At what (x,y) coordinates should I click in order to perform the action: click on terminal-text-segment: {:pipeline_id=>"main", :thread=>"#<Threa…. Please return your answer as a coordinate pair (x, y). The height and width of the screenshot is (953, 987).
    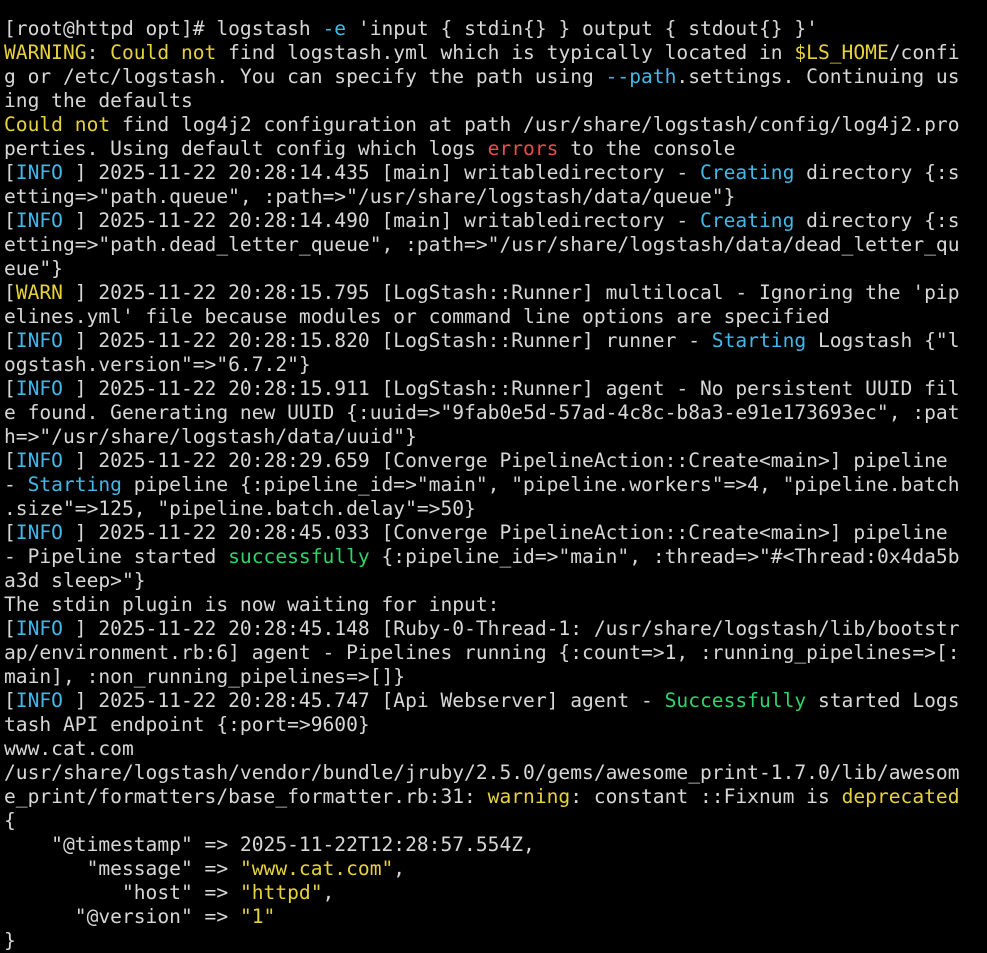
    Looking at the image, I should click on (664, 556).